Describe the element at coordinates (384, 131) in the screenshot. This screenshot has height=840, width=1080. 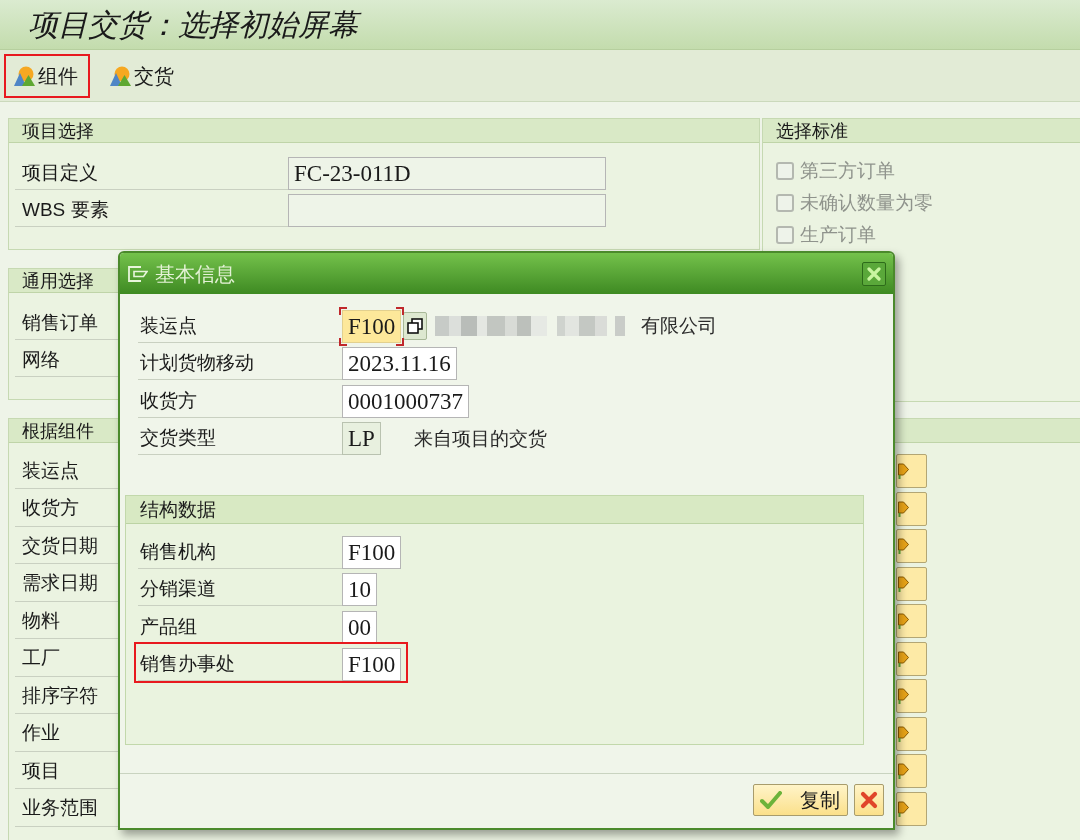
I see `panel-header: 项目选择` at that location.